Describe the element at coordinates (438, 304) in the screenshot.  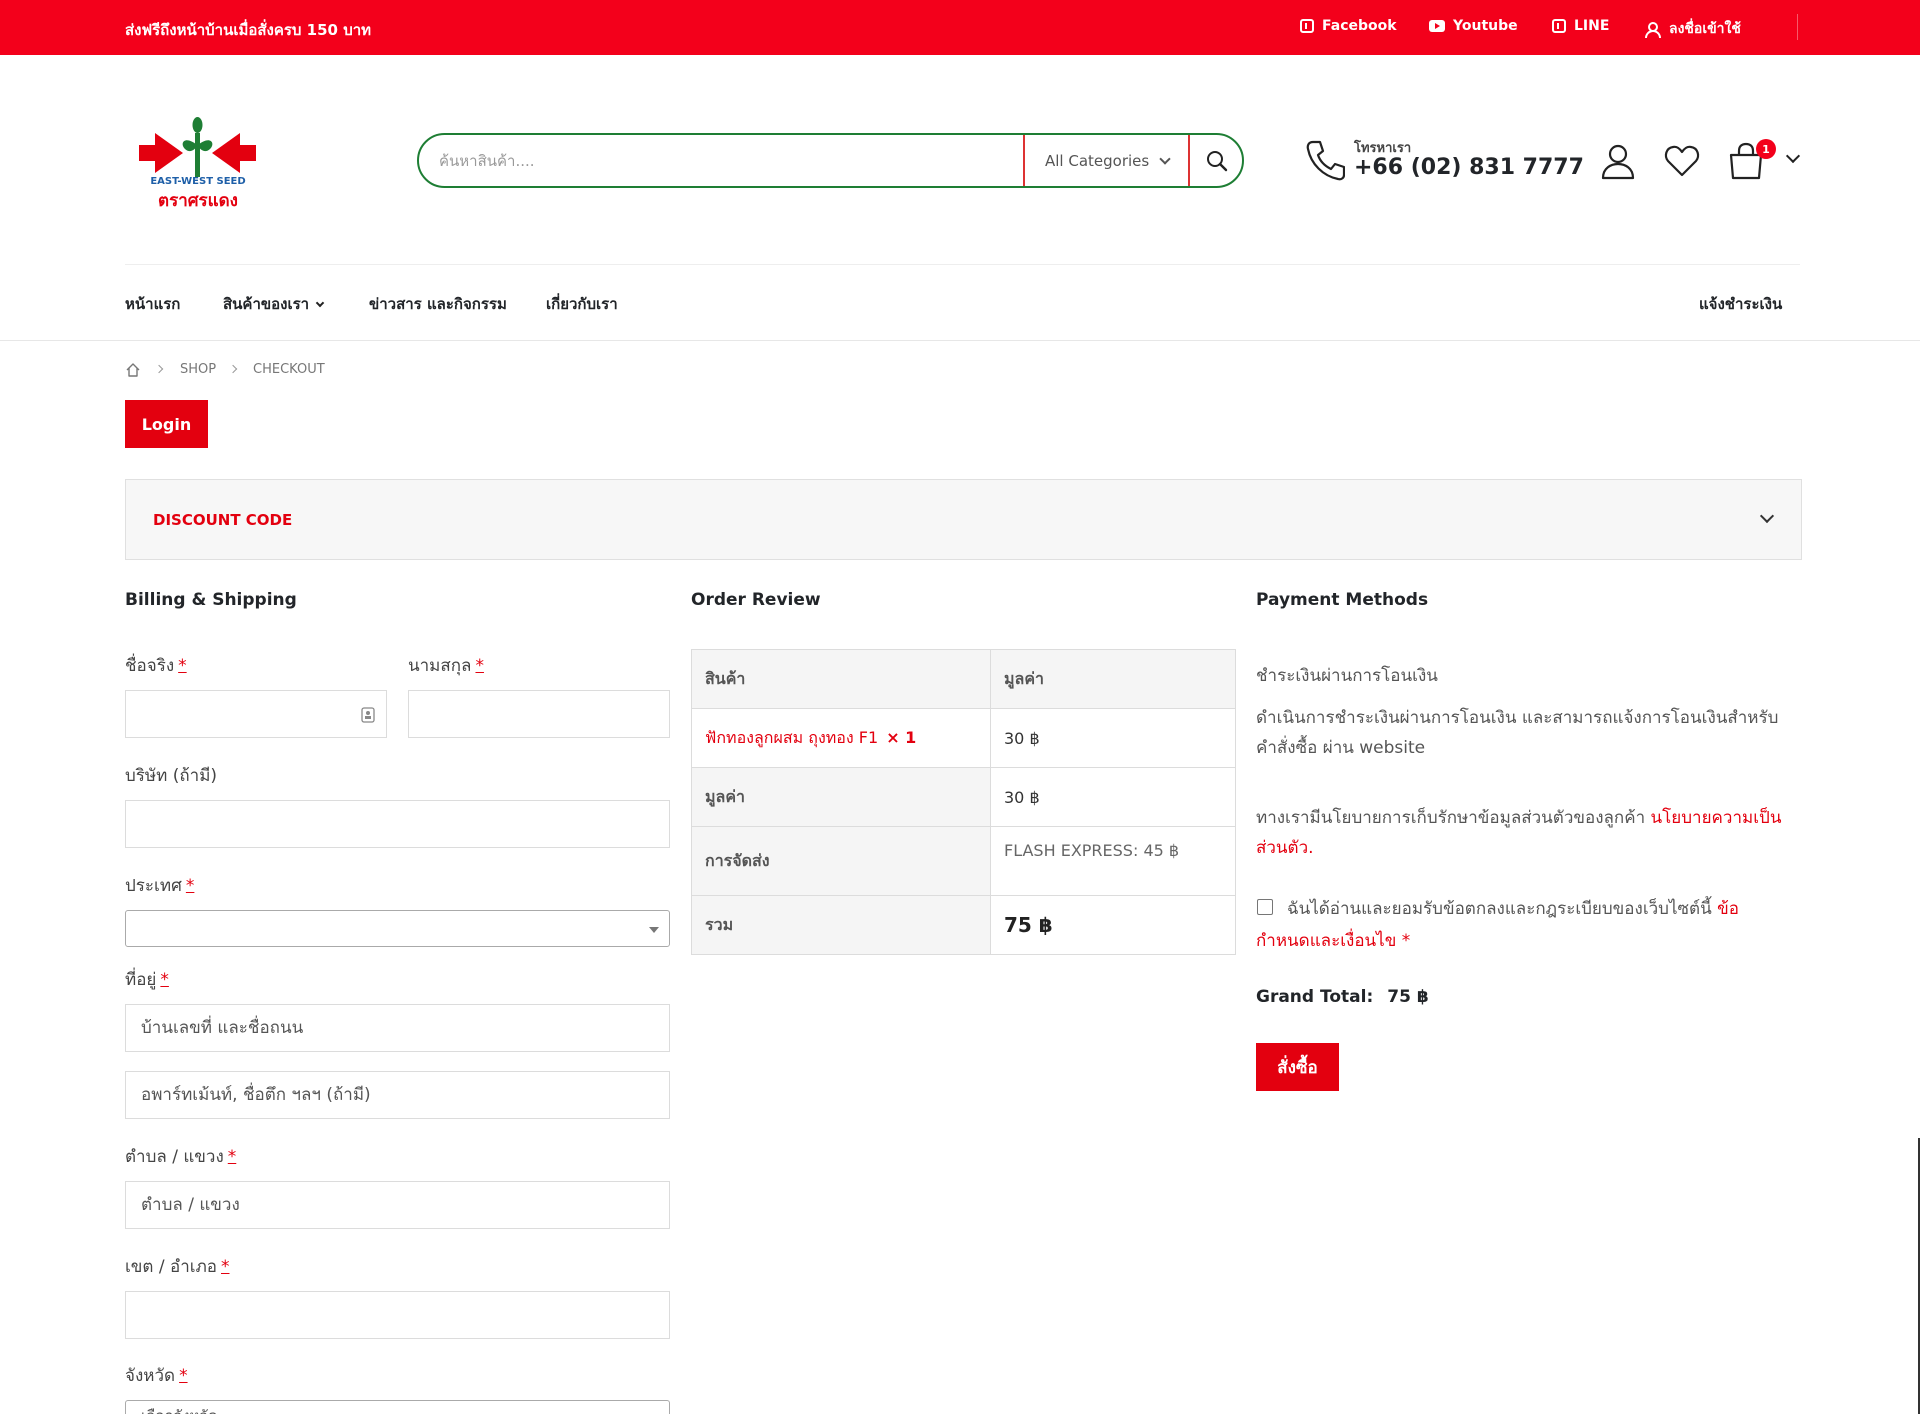
I see `nav-news: ข่าวสาร และกิจกรรม` at that location.